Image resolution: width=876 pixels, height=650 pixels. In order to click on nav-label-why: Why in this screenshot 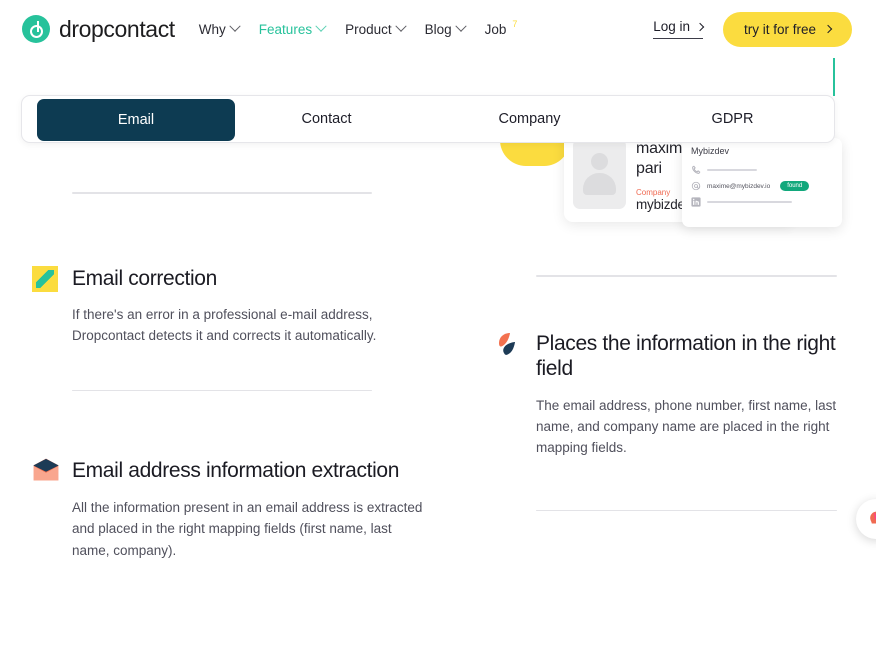, I will do `click(212, 29)`.